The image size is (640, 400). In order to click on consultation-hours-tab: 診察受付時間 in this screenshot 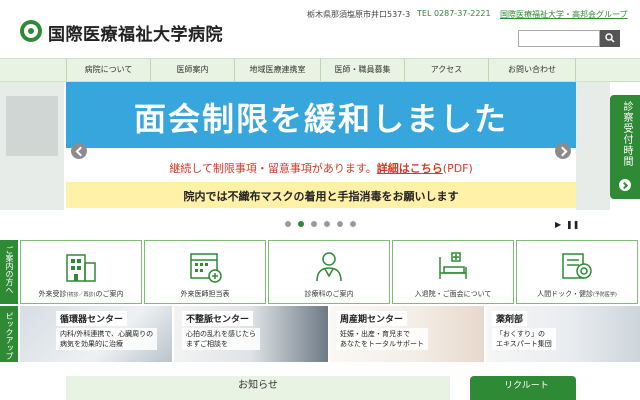, I will do `click(625, 147)`.